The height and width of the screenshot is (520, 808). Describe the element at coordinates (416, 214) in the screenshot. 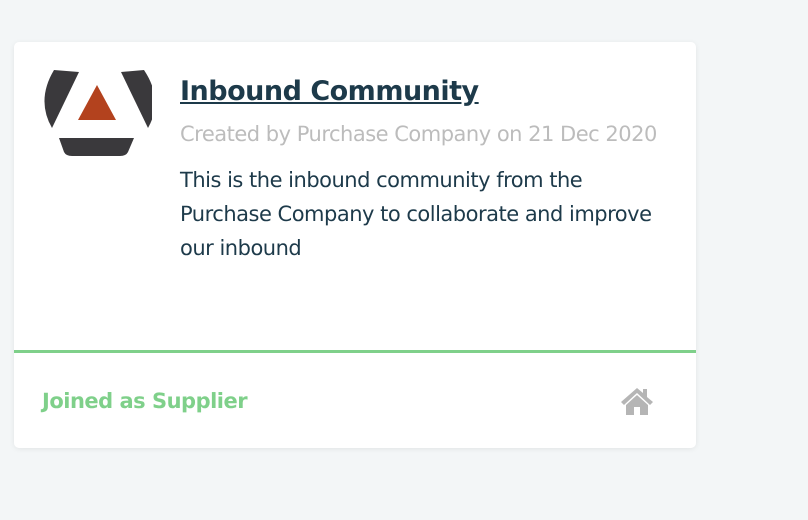

I see `community-description: This is the inbound community from the Purchase Company to collaborate and improve our inbound` at that location.